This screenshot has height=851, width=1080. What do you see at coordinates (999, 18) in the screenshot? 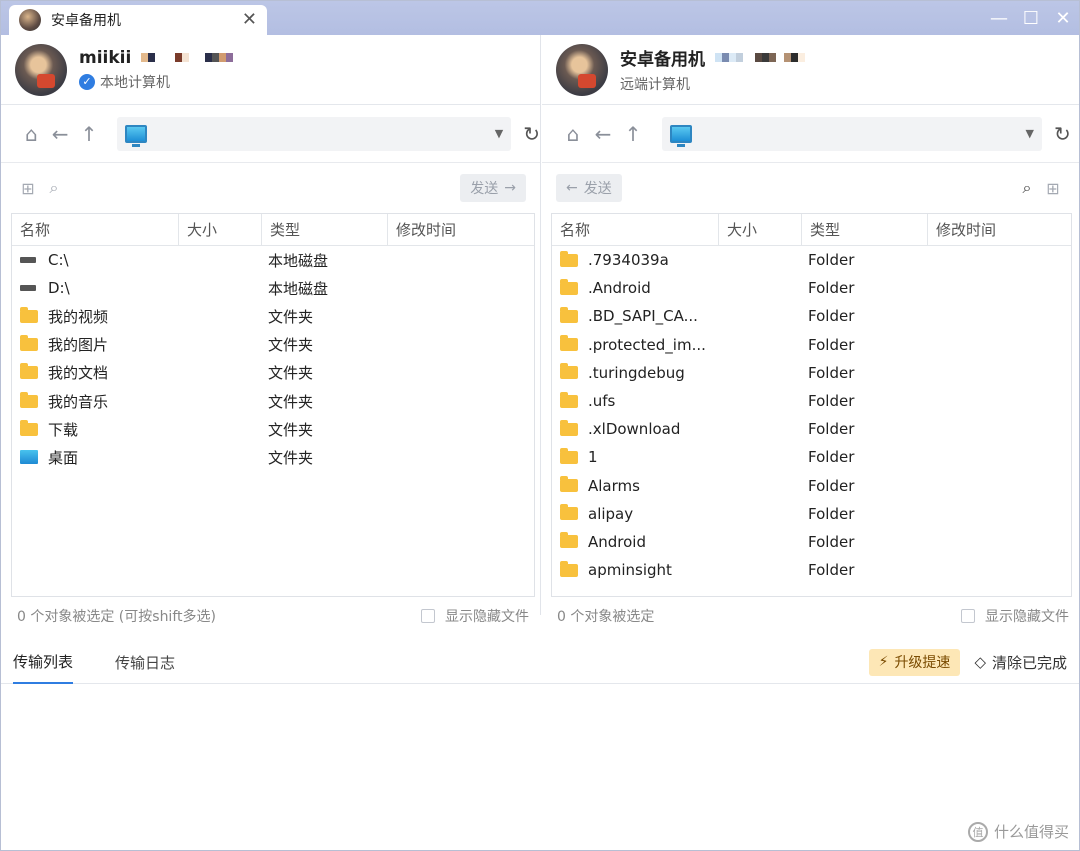
I see `minimize-icon: —` at bounding box center [999, 18].